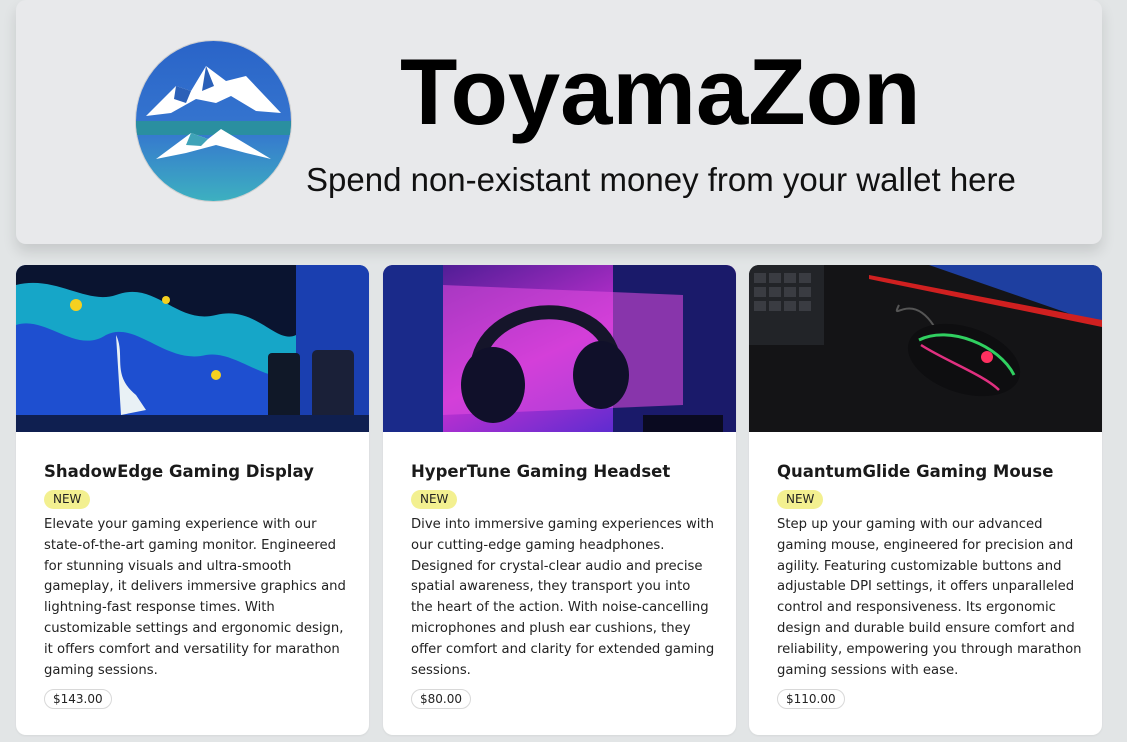 This screenshot has width=1127, height=742. I want to click on gaming-monitor-photo, so click(192, 348).